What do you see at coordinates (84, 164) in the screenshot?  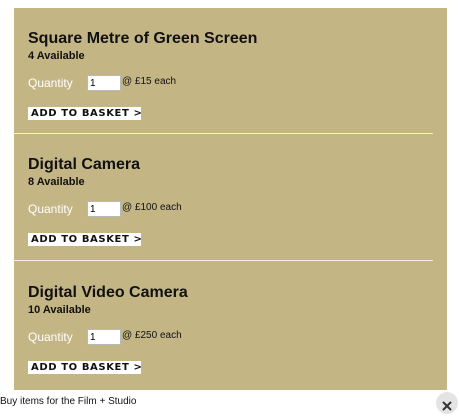 I see `product-title: Digital Camera` at bounding box center [84, 164].